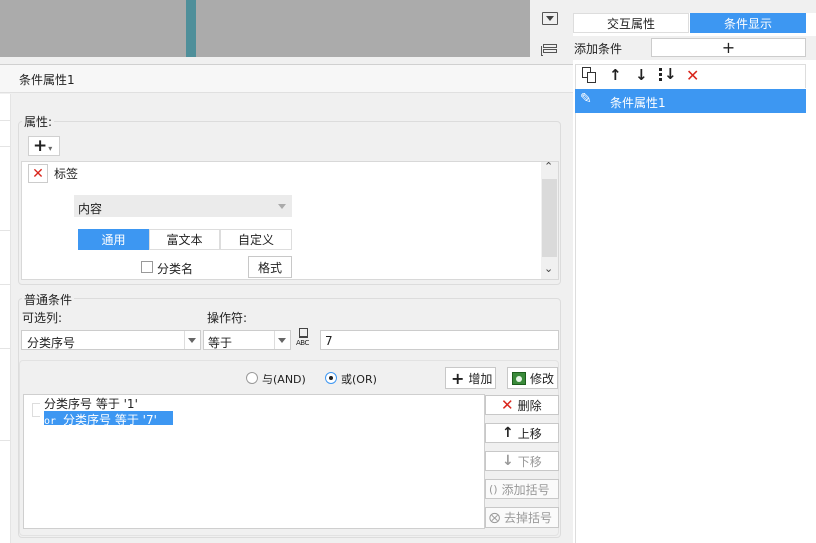 Image resolution: width=816 pixels, height=543 pixels. I want to click on condition-row: 分类序号 等于 '1', so click(91, 403).